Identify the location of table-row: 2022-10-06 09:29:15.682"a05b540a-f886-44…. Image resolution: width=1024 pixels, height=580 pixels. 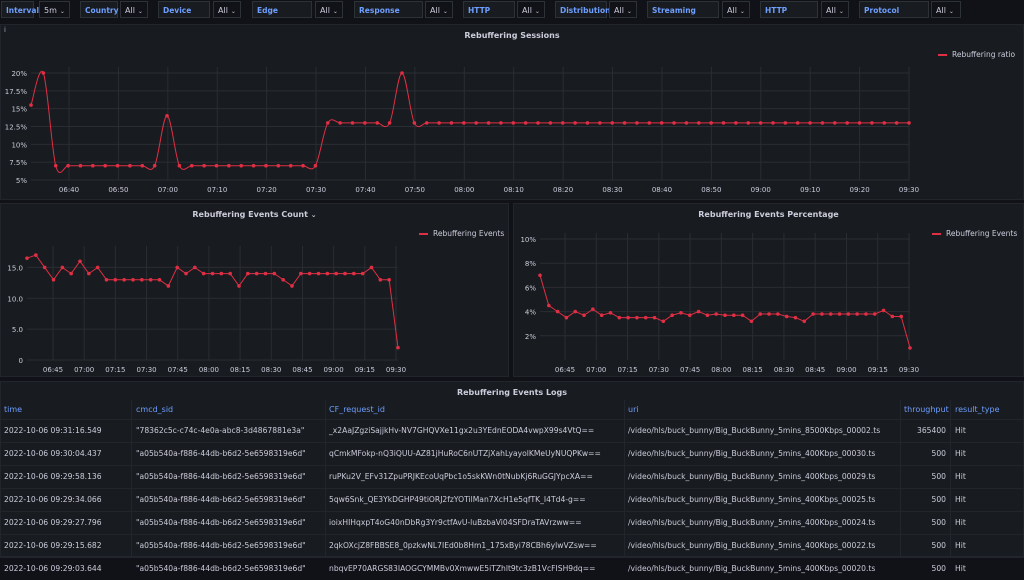
(512, 545).